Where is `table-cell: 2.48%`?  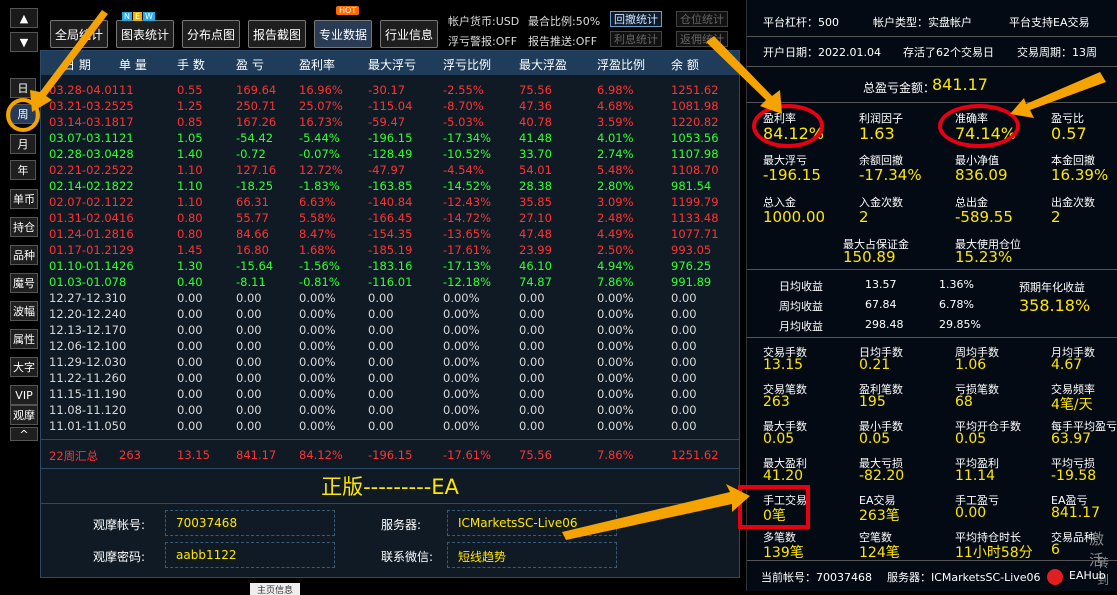 table-cell: 2.48% is located at coordinates (615, 218).